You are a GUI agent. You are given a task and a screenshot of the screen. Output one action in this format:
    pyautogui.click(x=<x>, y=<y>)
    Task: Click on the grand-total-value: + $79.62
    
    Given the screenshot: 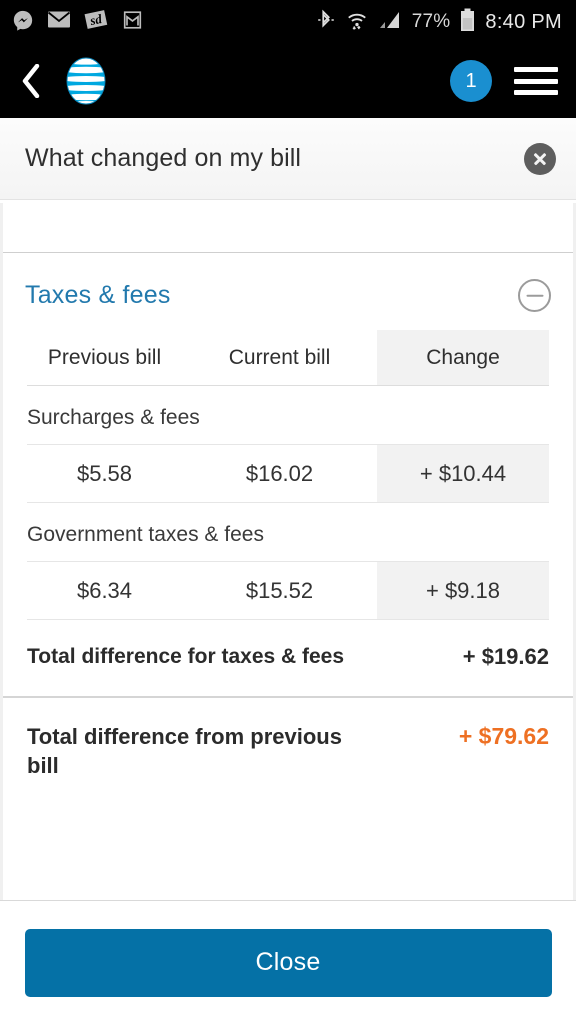 What is the action you would take?
    pyautogui.click(x=503, y=736)
    